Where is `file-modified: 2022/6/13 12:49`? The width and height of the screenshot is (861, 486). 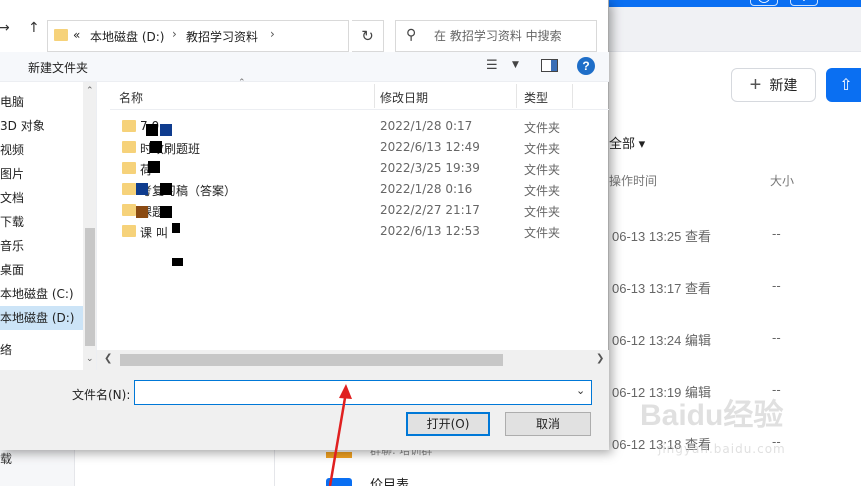 file-modified: 2022/6/13 12:49 is located at coordinates (430, 147).